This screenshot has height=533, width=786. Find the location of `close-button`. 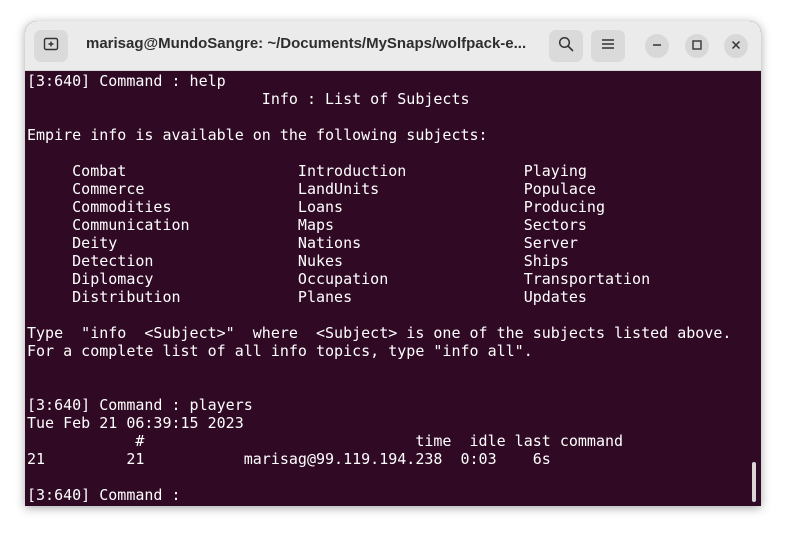

close-button is located at coordinates (736, 46).